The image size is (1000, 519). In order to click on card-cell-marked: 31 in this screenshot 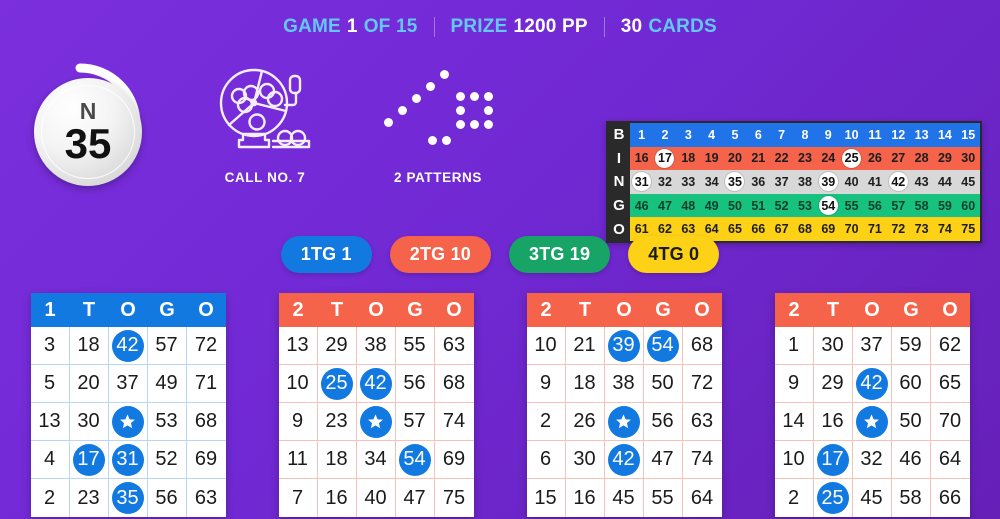, I will do `click(128, 460)`.